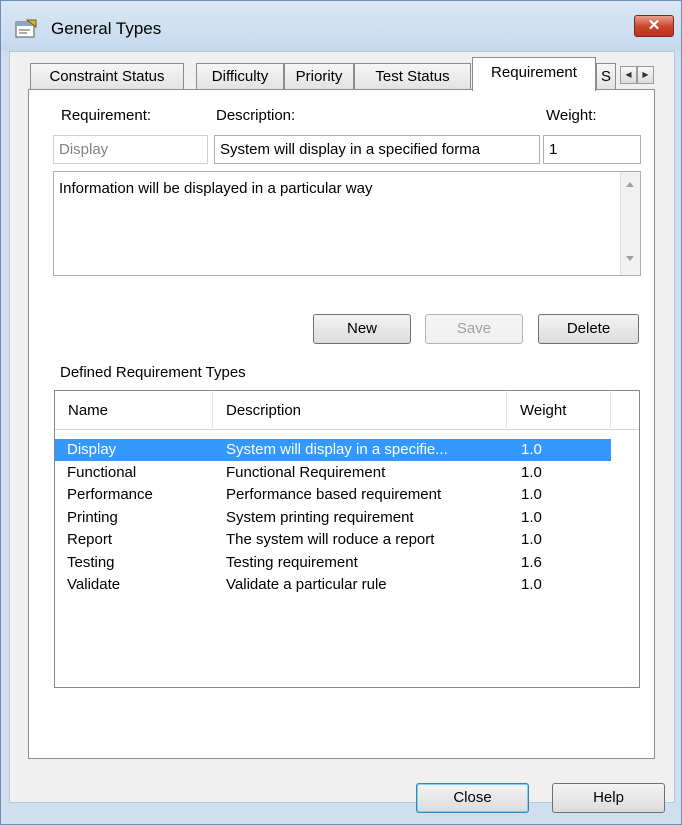 The image size is (682, 825). I want to click on cell-description: Functional Requirement, so click(306, 472).